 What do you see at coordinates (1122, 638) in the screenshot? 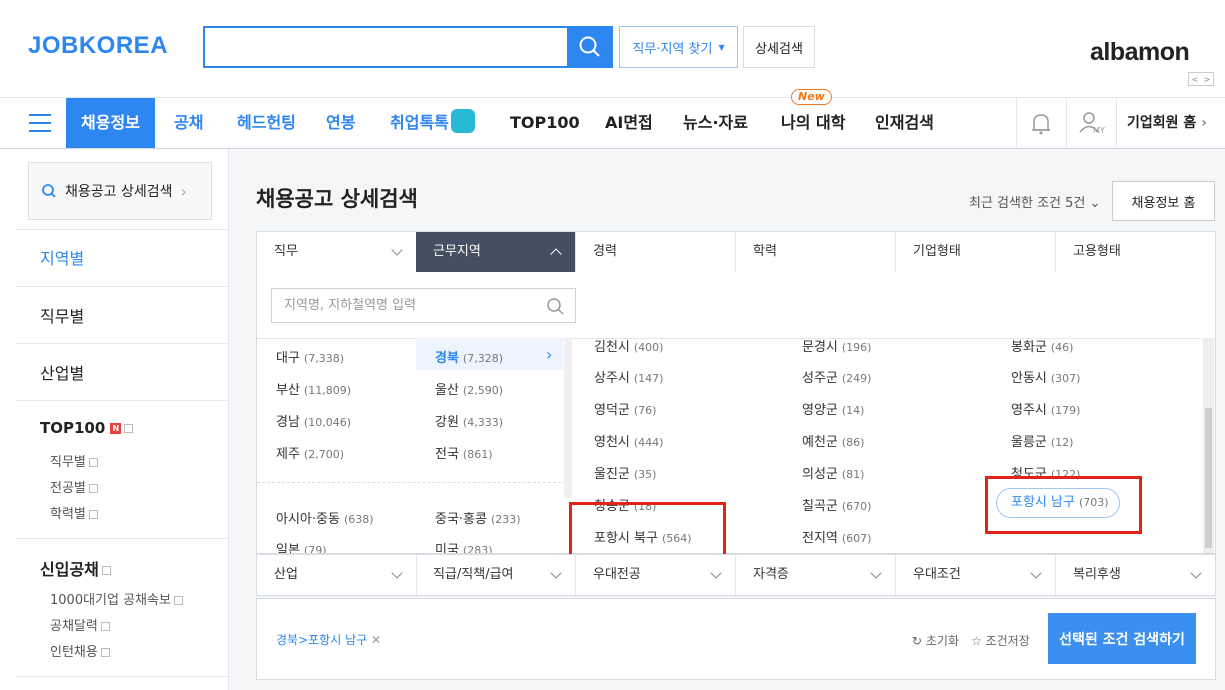
I see `search-selected-button: 선택된 조건 검색하기` at bounding box center [1122, 638].